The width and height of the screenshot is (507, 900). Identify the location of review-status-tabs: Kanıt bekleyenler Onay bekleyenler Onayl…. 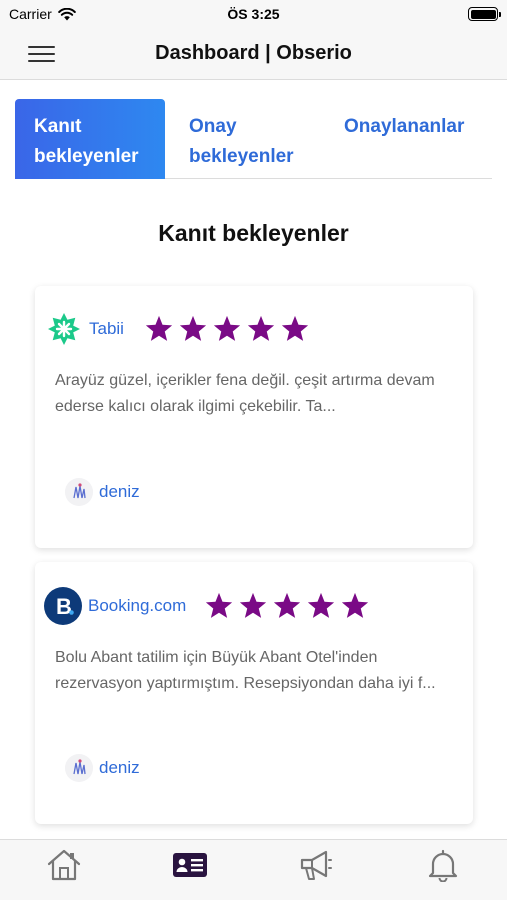
(253, 139).